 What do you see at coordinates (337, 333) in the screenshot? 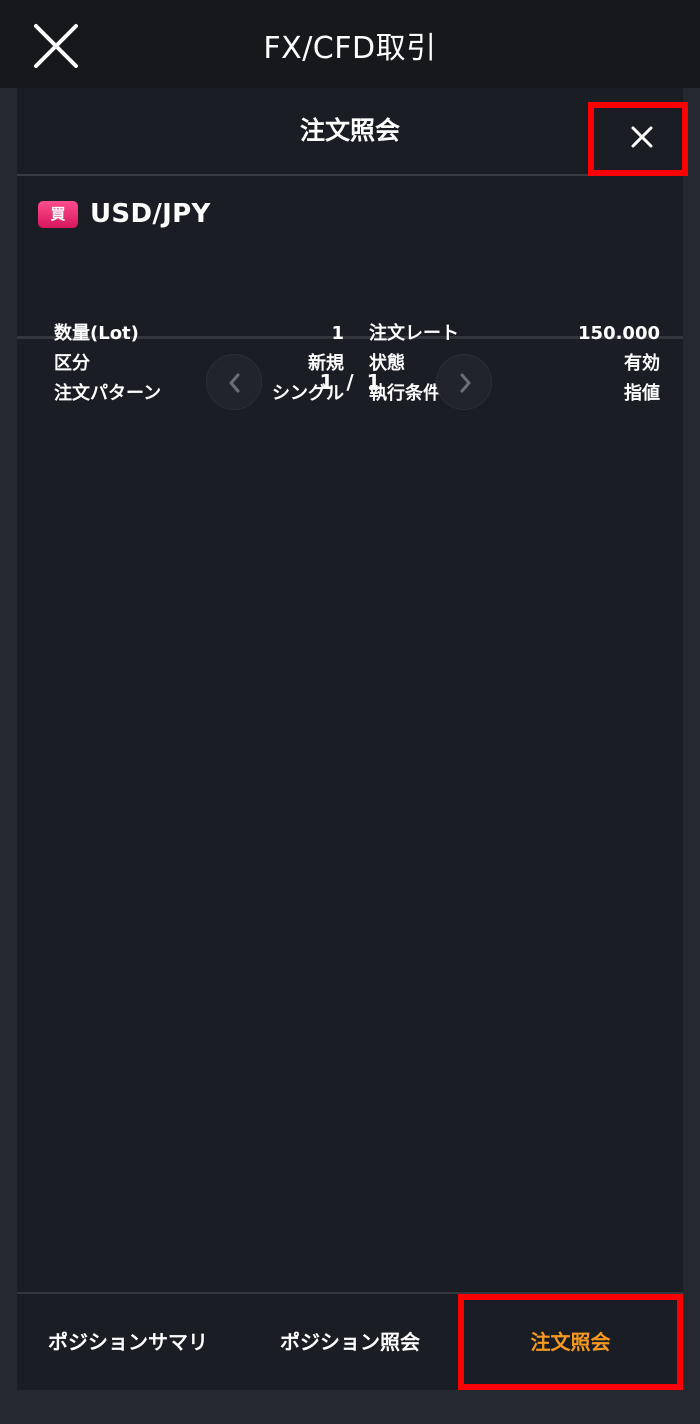
I see `detail-value: 1` at bounding box center [337, 333].